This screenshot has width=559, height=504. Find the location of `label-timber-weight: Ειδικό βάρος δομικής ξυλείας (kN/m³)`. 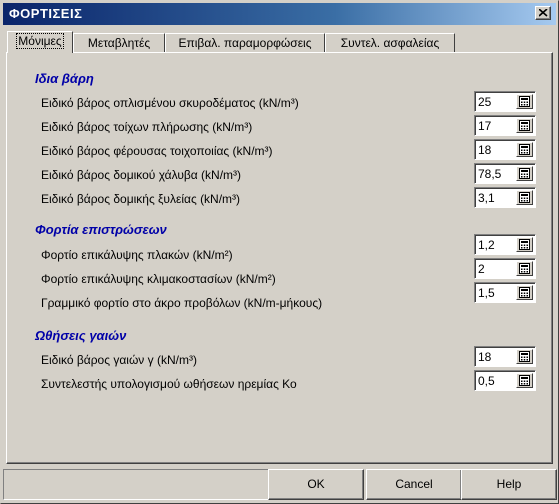

label-timber-weight: Ειδικό βάρος δομικής ξυλείας (kN/m³) is located at coordinates (141, 199).